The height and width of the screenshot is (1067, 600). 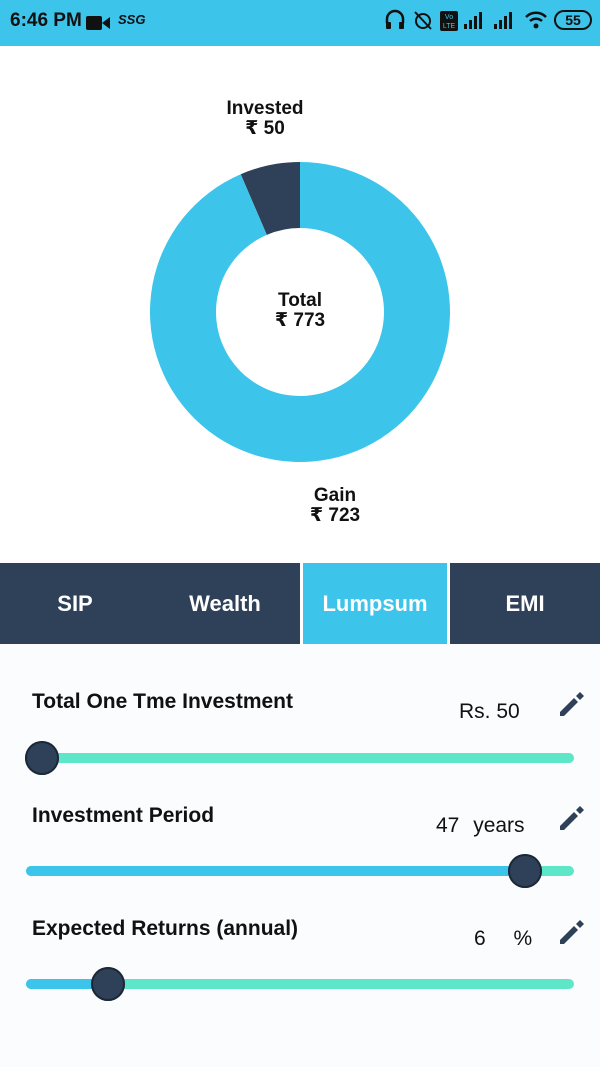 I want to click on returns-number: 6, so click(x=480, y=938).